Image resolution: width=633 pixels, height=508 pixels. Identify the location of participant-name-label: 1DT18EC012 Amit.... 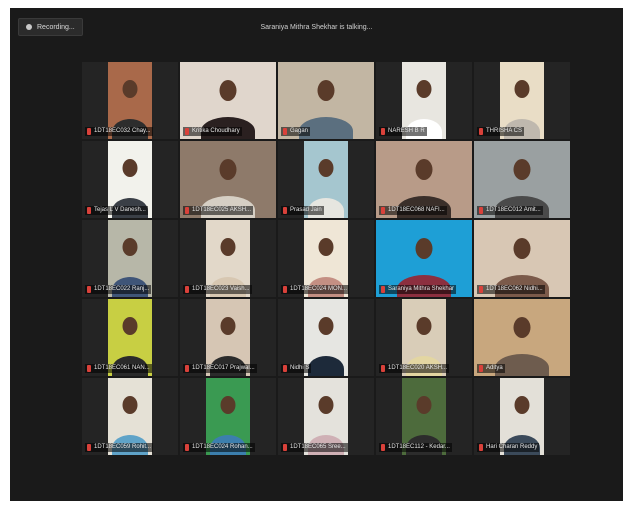
(513, 210).